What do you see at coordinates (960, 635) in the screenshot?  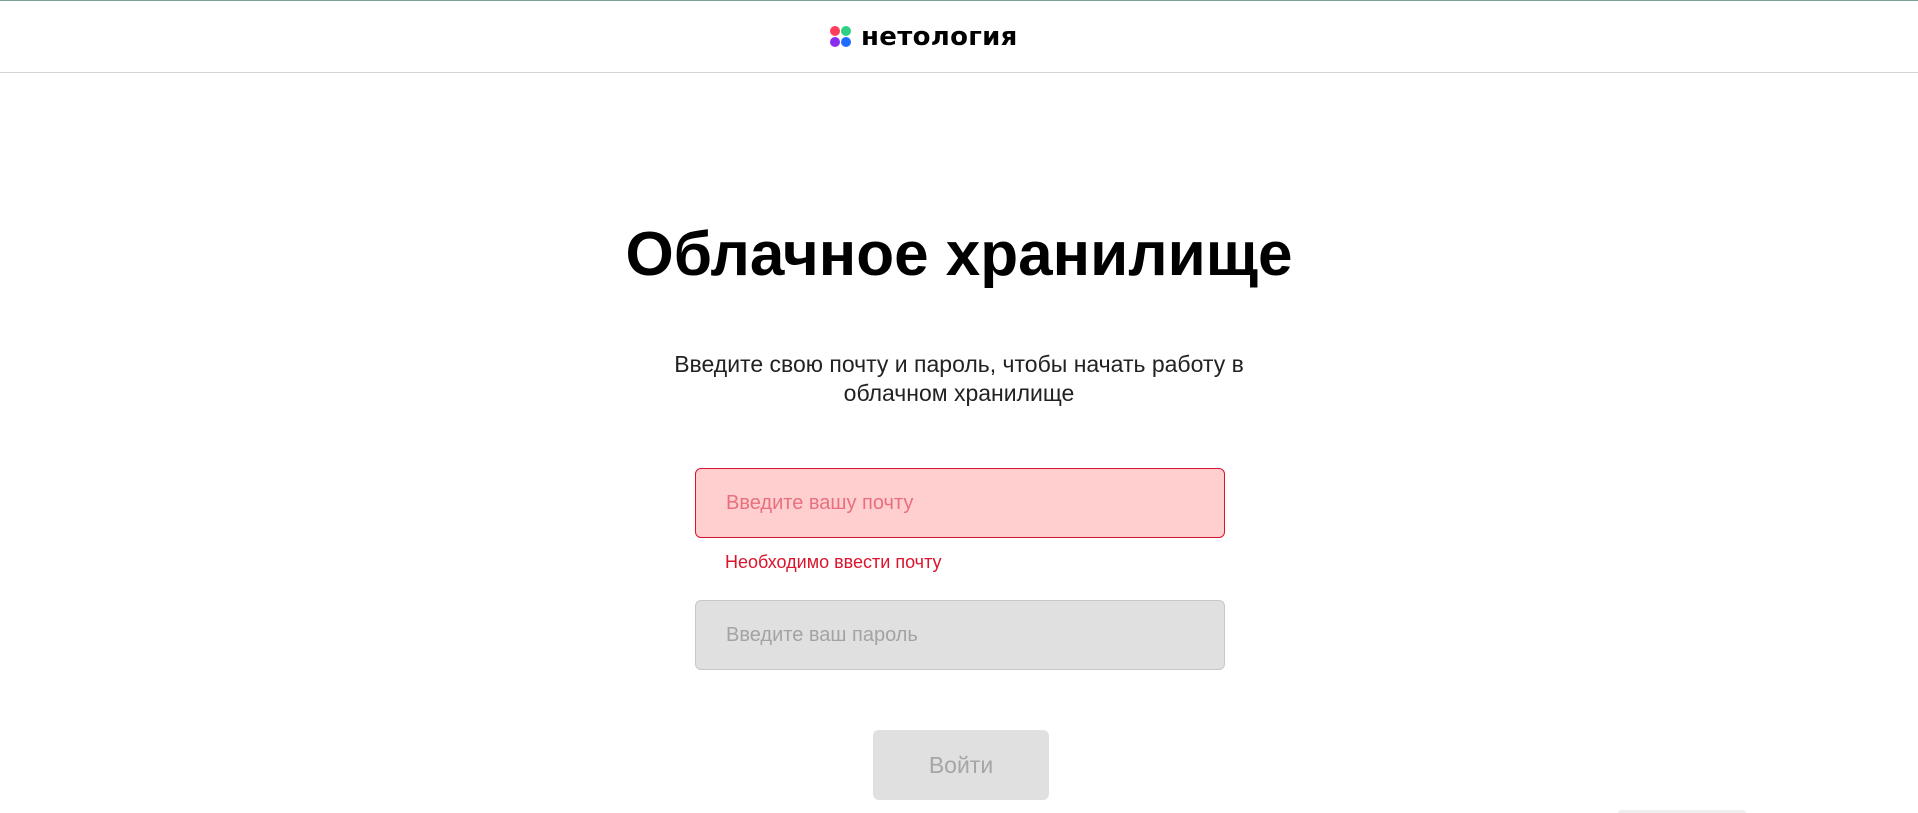 I see `password-field` at bounding box center [960, 635].